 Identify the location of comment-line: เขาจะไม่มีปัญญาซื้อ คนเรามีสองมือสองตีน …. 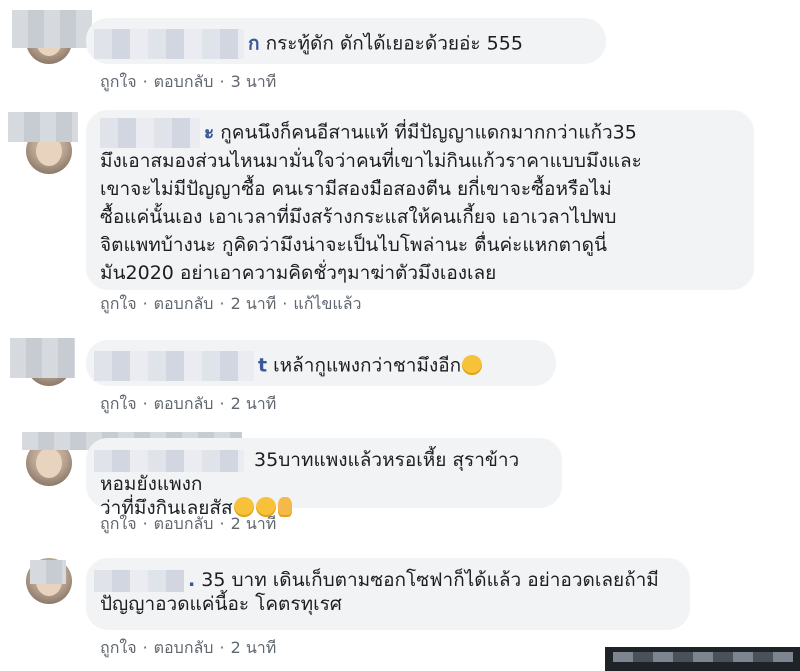
(356, 189).